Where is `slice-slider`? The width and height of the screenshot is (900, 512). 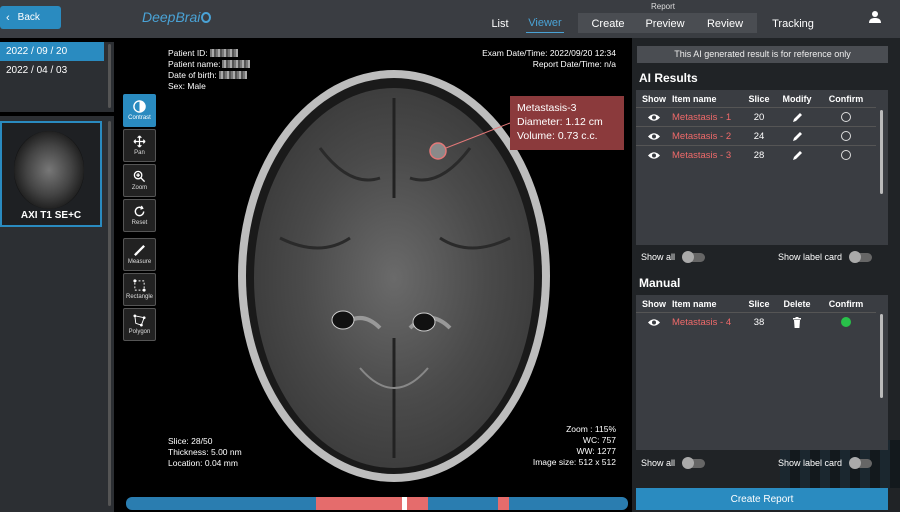 slice-slider is located at coordinates (377, 503).